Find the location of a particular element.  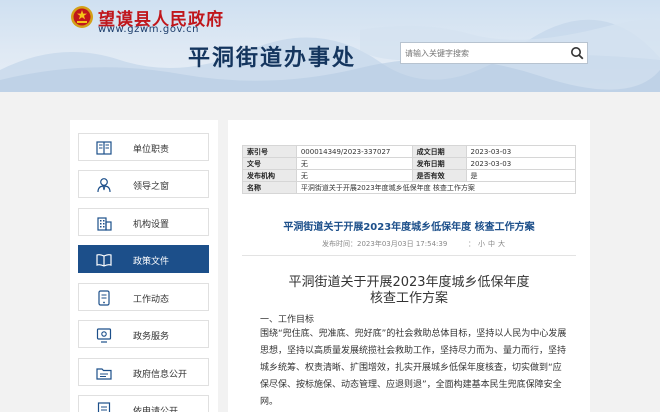

open-book-icon is located at coordinates (104, 260).